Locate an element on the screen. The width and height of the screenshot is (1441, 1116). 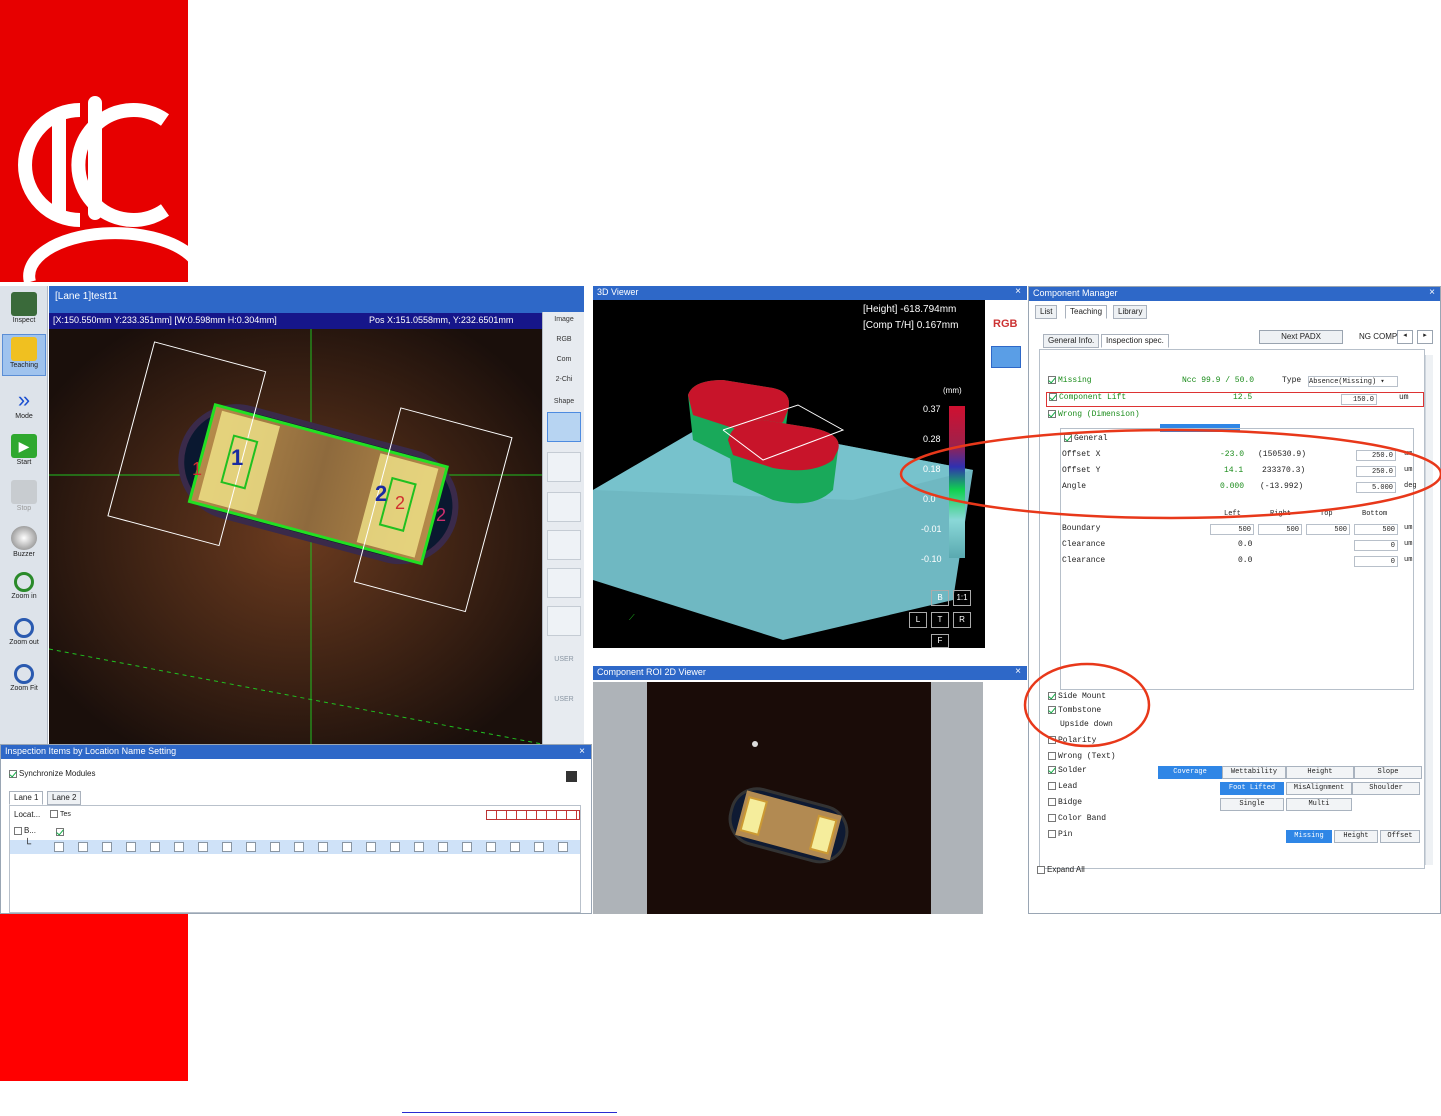
missing-pin-button: Missing is located at coordinates (1309, 836).